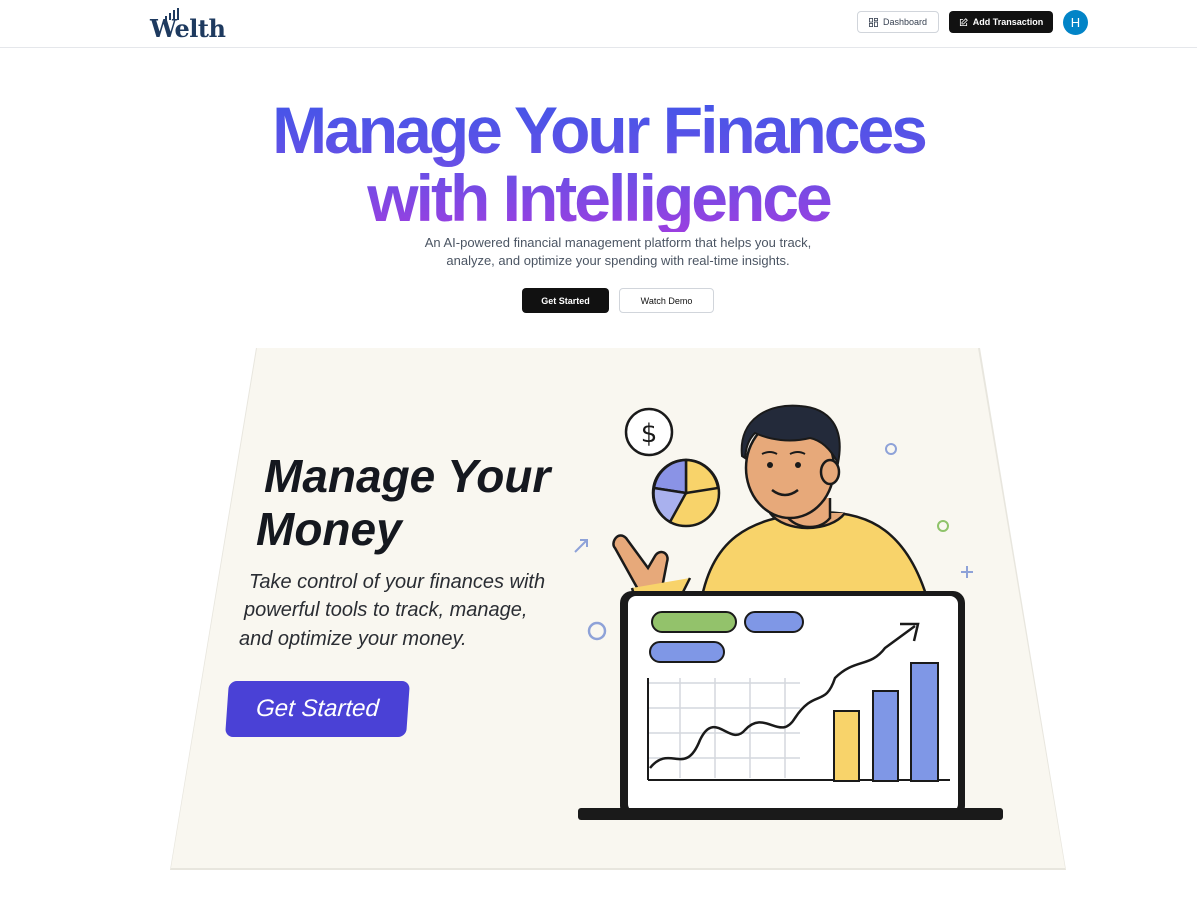  I want to click on illustration-subtitle-line1: Take control of your finances with, so click(397, 582).